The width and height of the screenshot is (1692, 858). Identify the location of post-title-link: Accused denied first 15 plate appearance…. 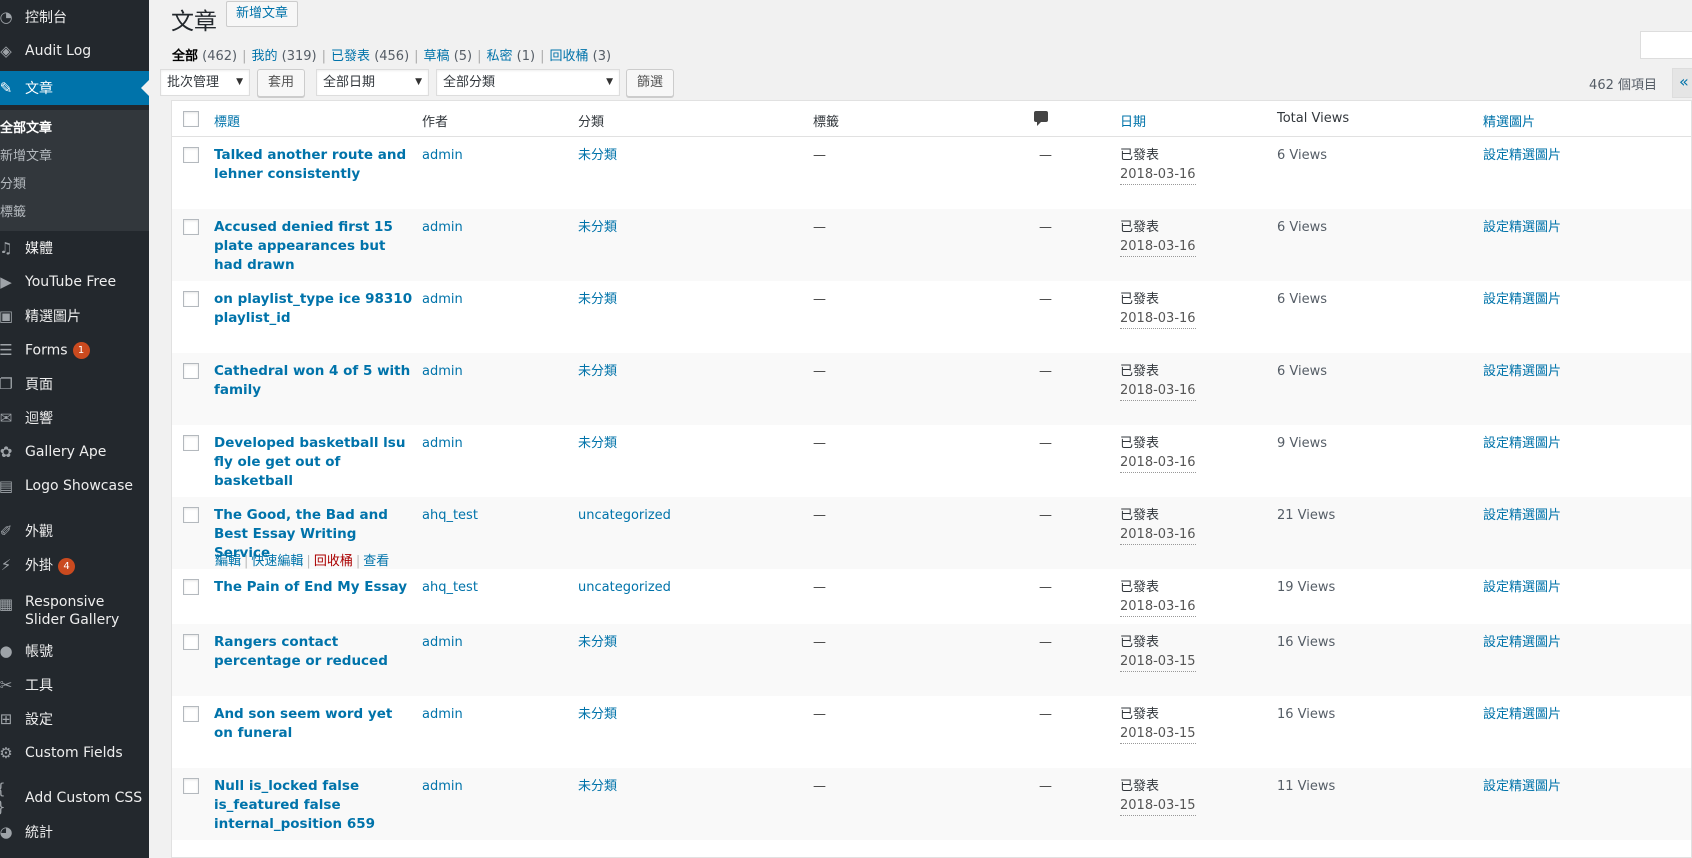
(314, 246).